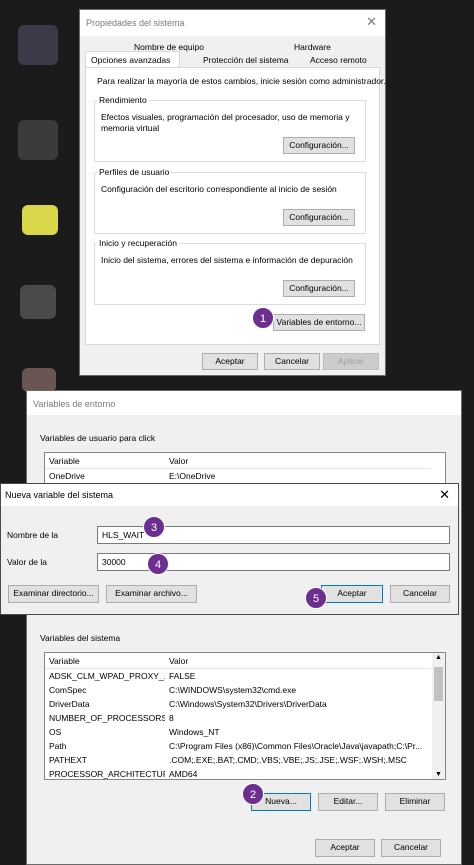 The image size is (474, 865). Describe the element at coordinates (229, 495) in the screenshot. I see `title-bar: Nueva variable del sistema ✕` at that location.